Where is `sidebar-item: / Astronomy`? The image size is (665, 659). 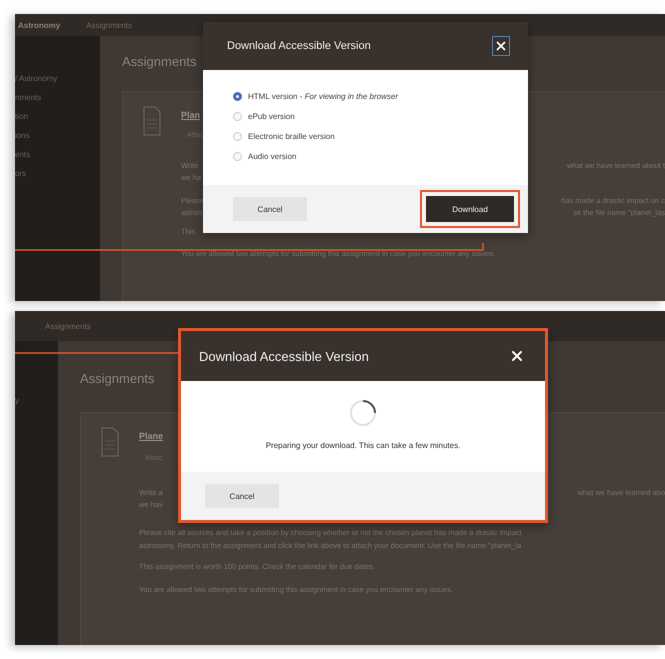
sidebar-item: / Astronomy is located at coordinates (57, 78).